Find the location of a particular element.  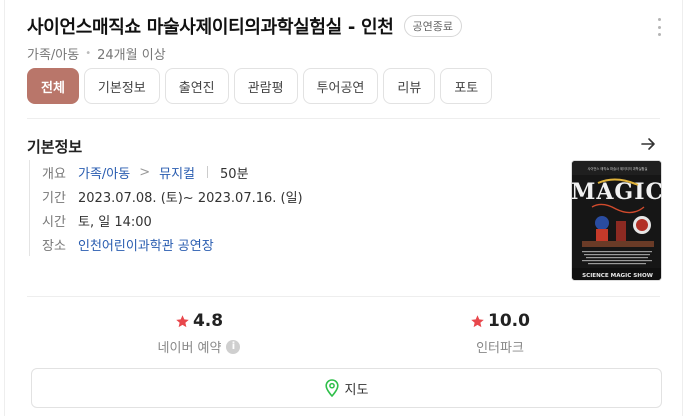

map-button-label: 지도 is located at coordinates (356, 390).